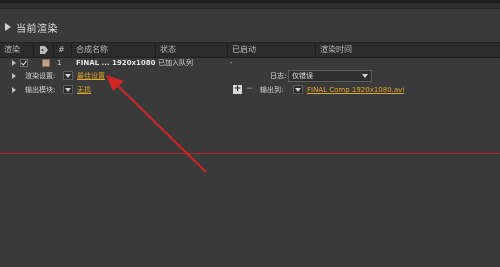  Describe the element at coordinates (175, 63) in the screenshot. I see `item-status: 已加入队列` at that location.